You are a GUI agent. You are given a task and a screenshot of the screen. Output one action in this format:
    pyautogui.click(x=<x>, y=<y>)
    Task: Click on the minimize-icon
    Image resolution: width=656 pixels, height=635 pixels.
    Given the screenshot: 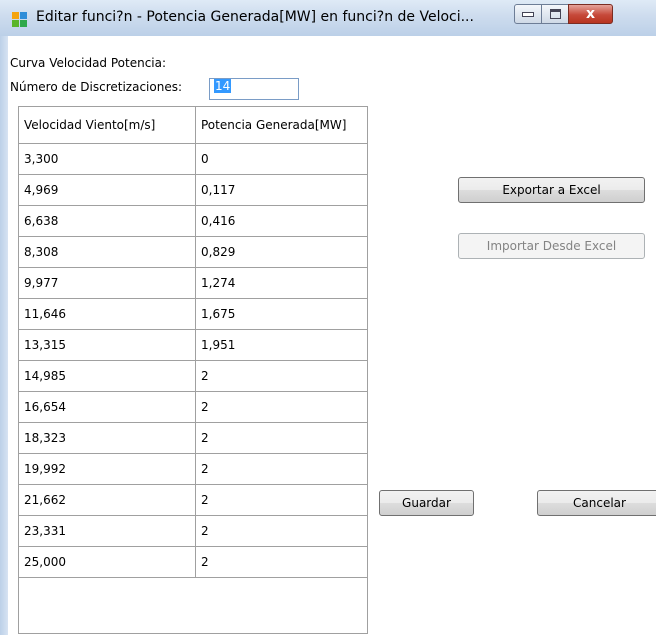 What is the action you would take?
    pyautogui.click(x=528, y=14)
    